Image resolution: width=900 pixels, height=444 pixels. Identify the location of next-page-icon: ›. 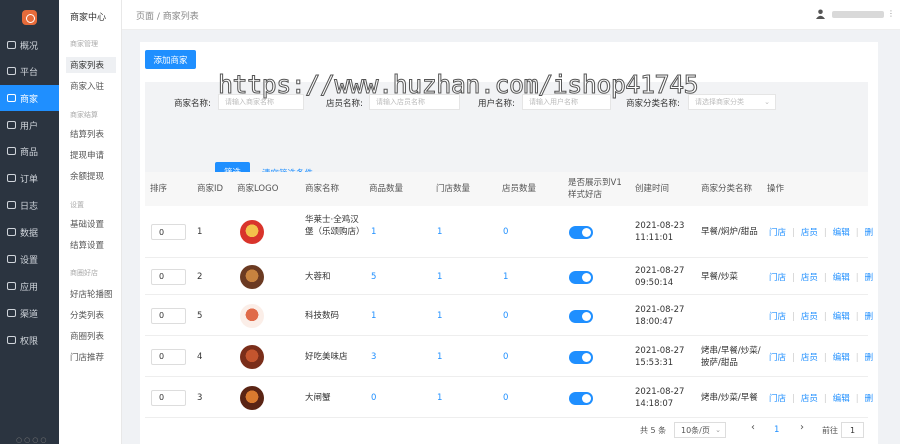
(802, 427).